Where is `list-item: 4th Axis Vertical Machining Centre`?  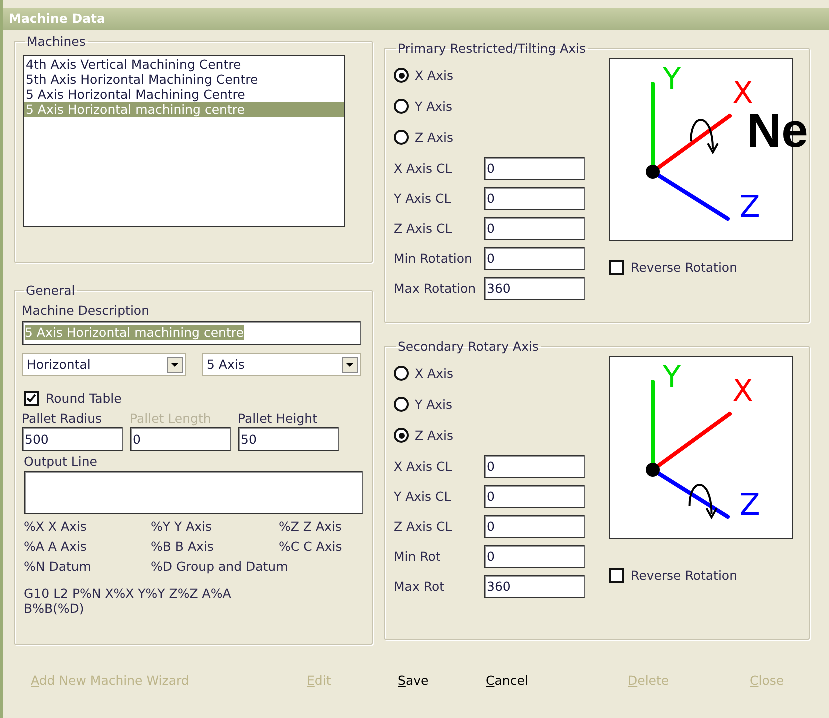 list-item: 4th Axis Vertical Machining Centre is located at coordinates (184, 64).